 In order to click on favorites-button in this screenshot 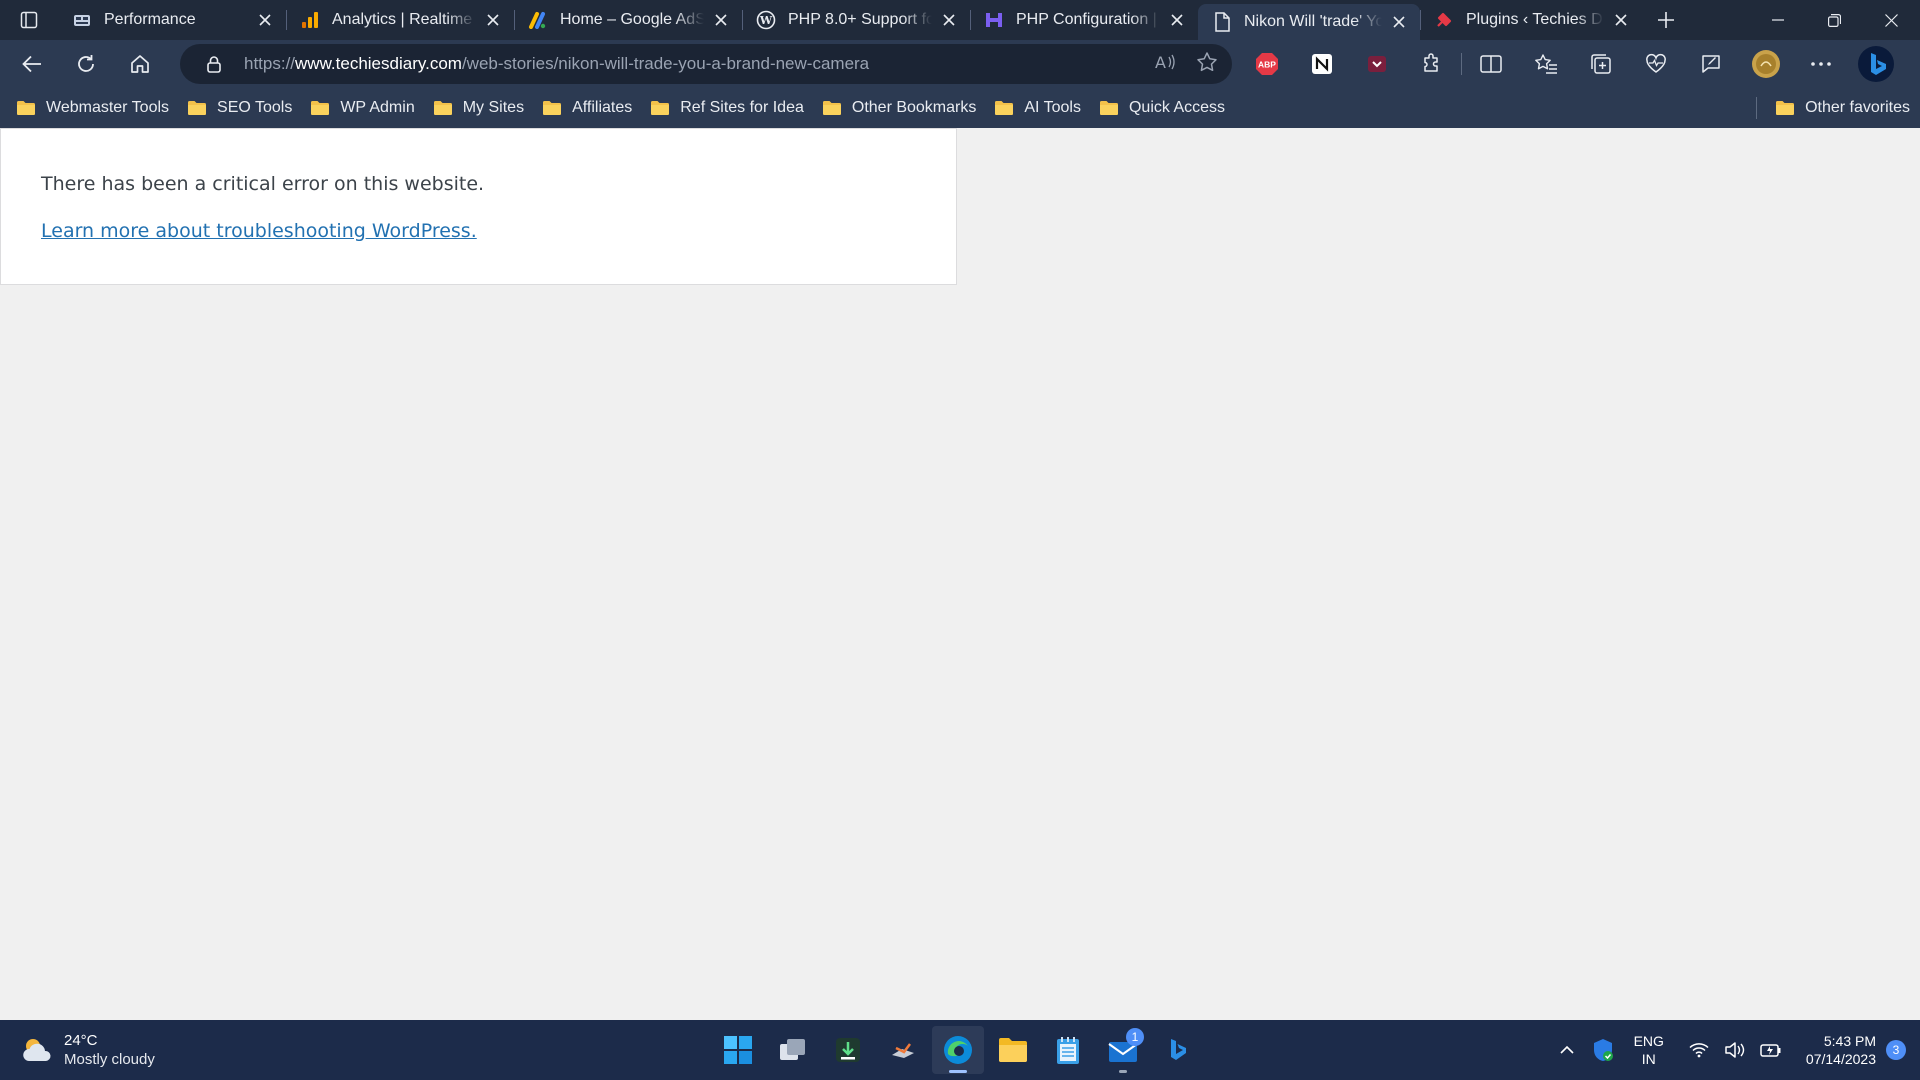, I will do `click(1546, 64)`.